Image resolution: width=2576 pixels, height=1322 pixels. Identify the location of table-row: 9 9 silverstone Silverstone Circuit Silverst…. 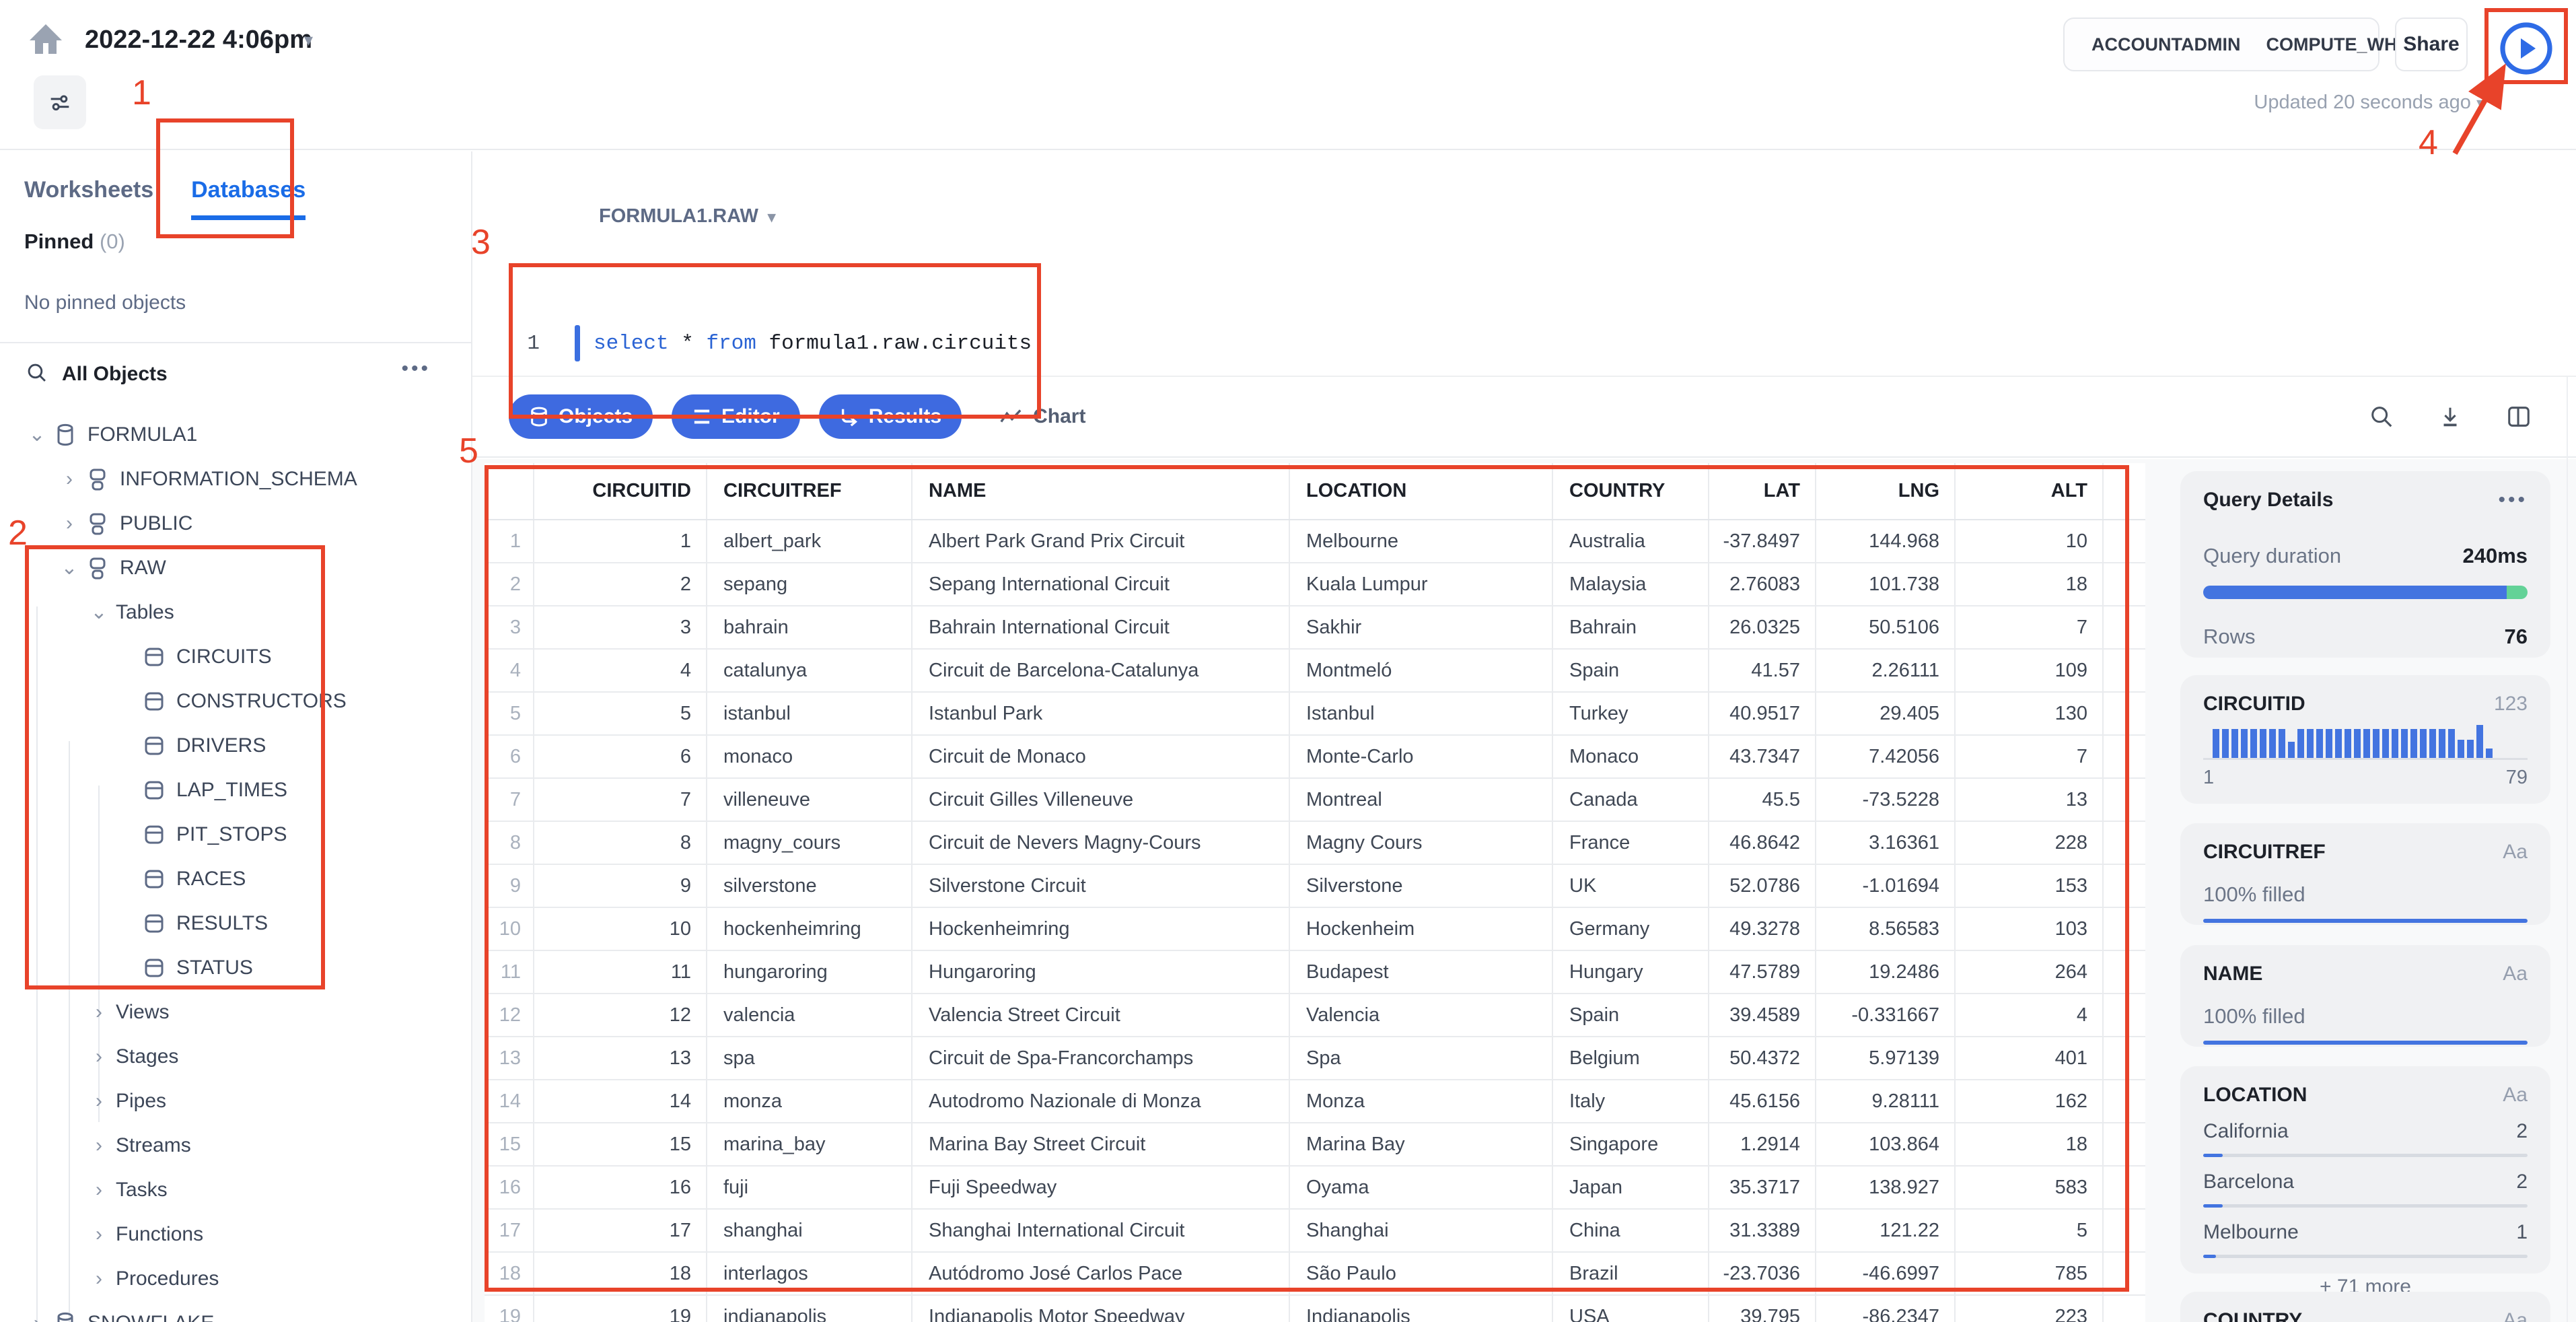
(1315, 886).